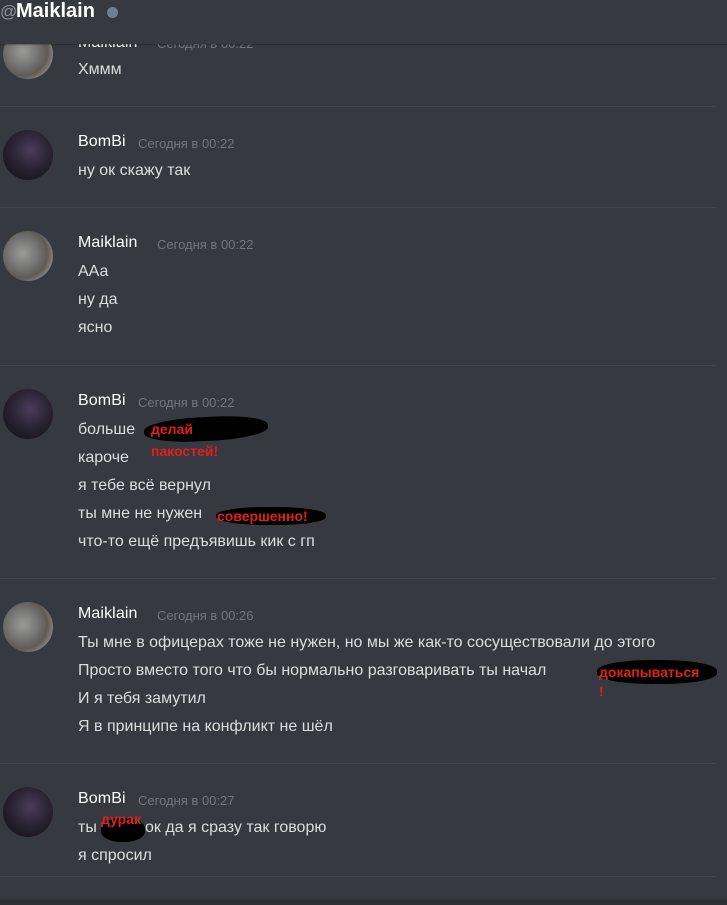  What do you see at coordinates (100, 69) in the screenshot?
I see `message-text: Хммм` at bounding box center [100, 69].